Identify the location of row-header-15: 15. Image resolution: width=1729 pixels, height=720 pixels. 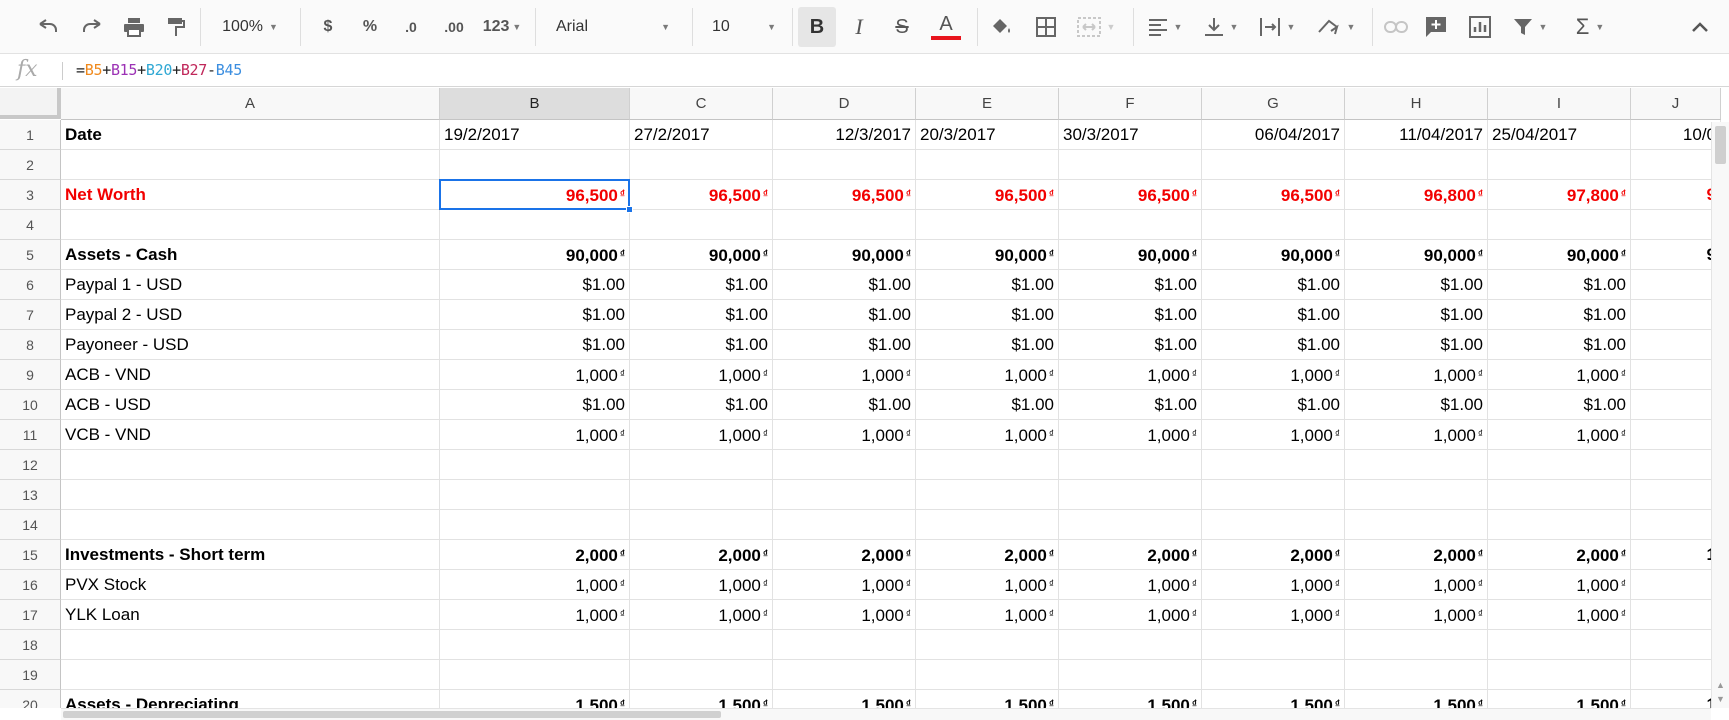
(30, 555).